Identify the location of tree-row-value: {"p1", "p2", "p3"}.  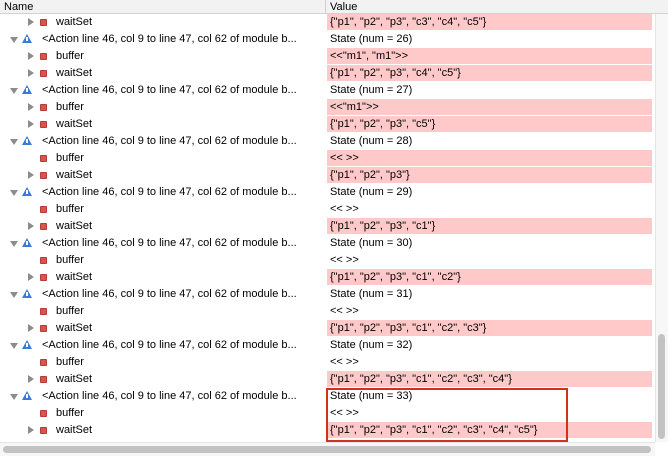
(489, 175).